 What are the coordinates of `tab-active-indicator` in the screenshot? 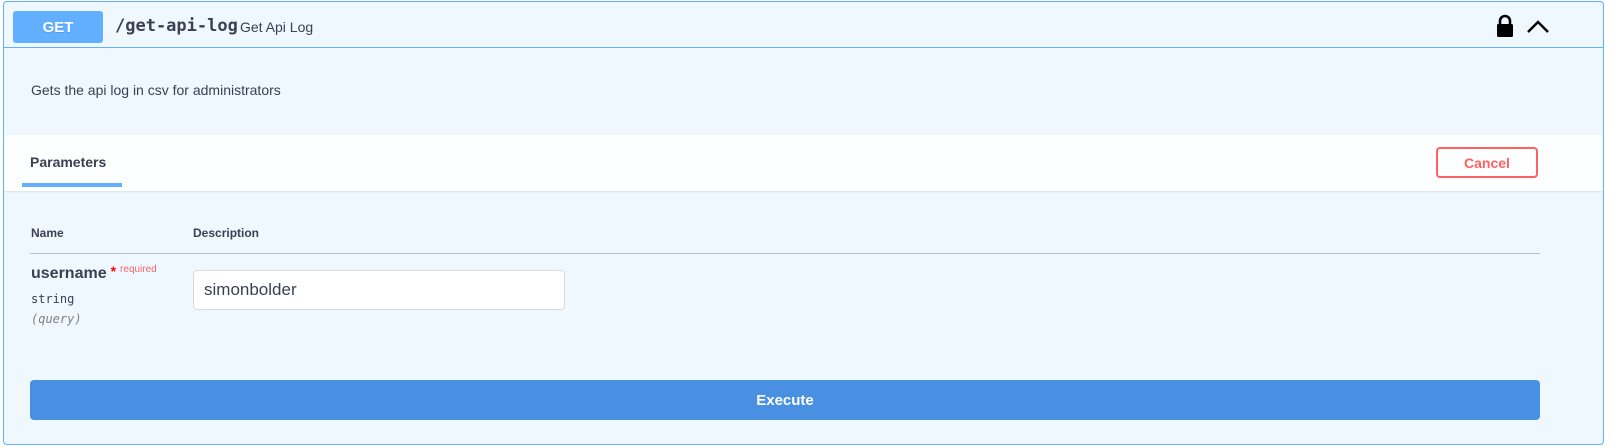 It's located at (72, 185).